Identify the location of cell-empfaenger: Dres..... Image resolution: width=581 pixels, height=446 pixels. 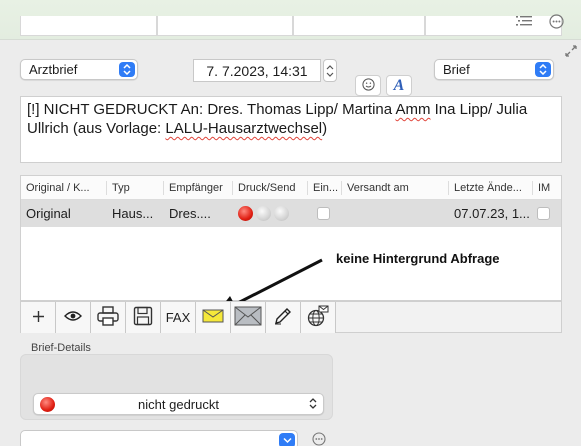
(190, 213).